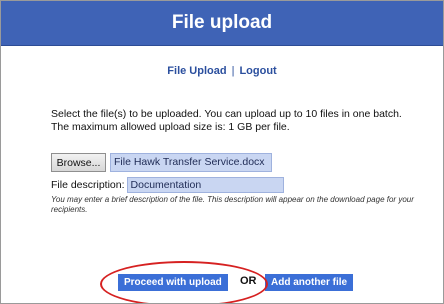 Image resolution: width=444 pixels, height=304 pixels. I want to click on page-title: File upload, so click(222, 22).